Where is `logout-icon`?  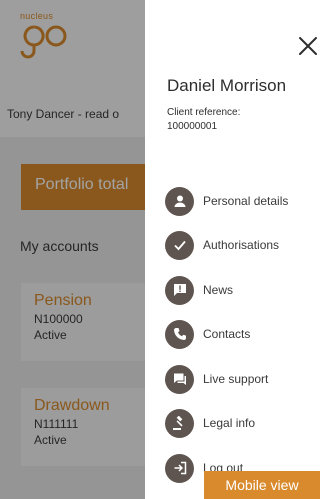 logout-icon is located at coordinates (179, 468).